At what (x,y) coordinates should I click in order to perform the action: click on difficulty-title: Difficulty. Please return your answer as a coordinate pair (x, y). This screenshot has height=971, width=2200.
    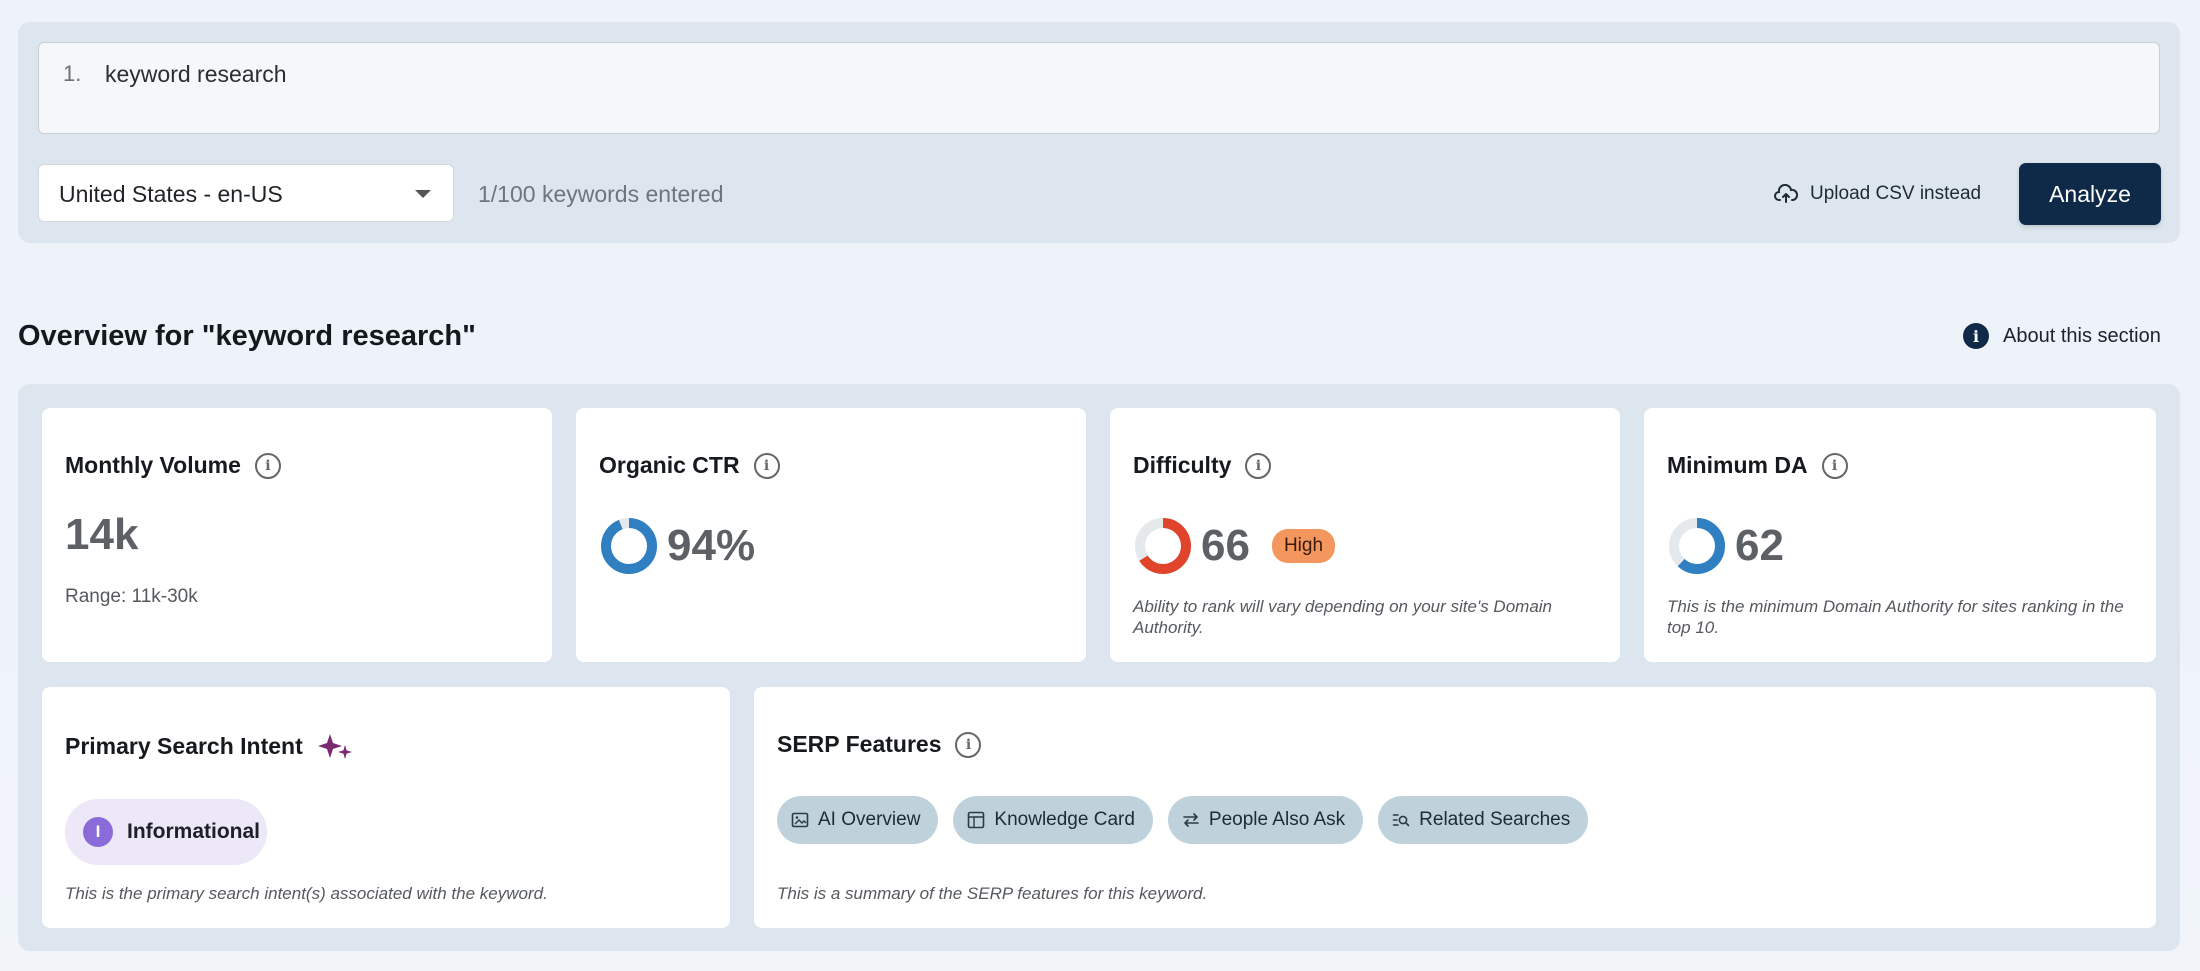
    Looking at the image, I should click on (1182, 465).